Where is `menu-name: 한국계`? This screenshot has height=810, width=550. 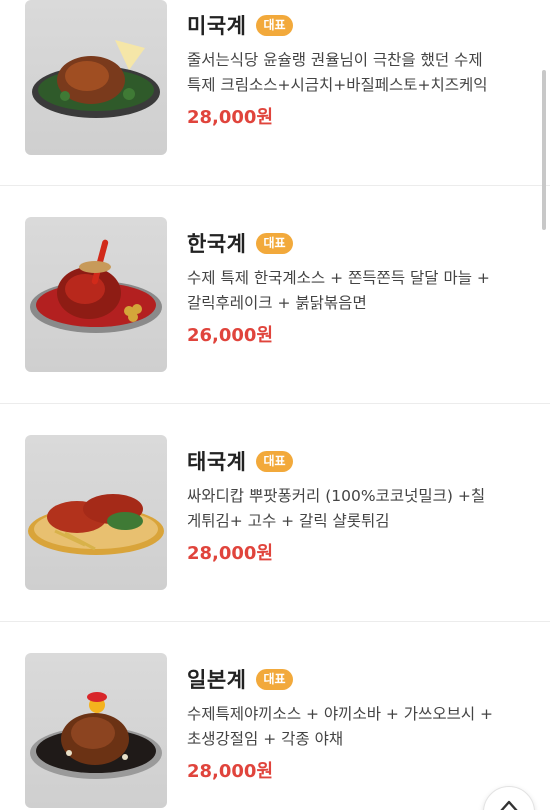
menu-name: 한국계 is located at coordinates (217, 244).